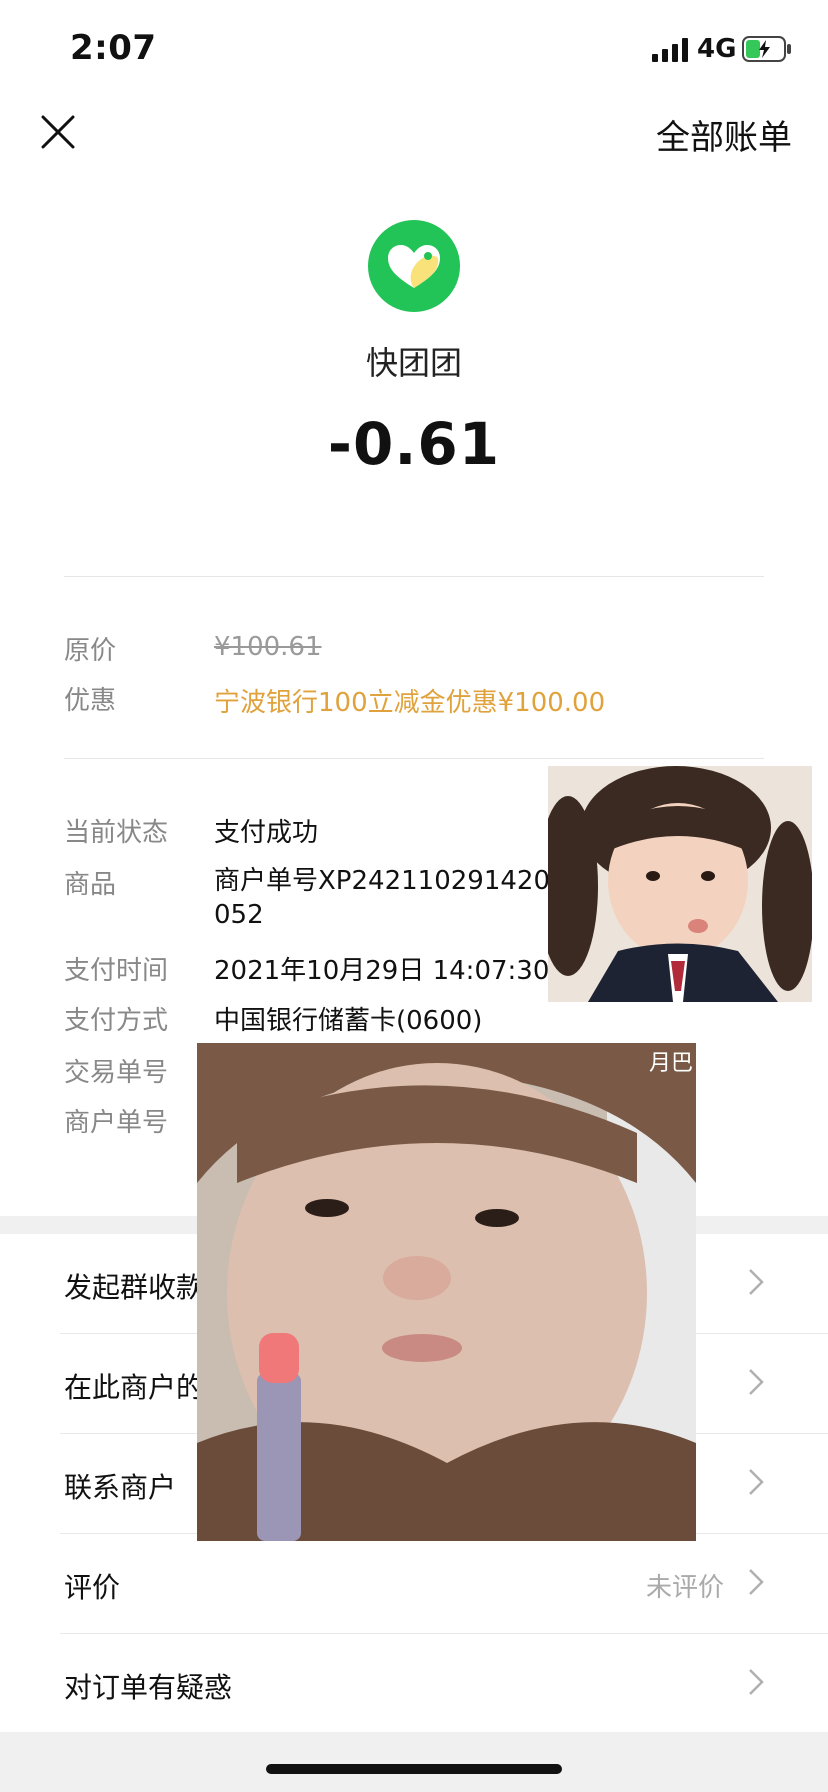  Describe the element at coordinates (116, 1021) in the screenshot. I see `pay-method-label: 支付方式` at that location.